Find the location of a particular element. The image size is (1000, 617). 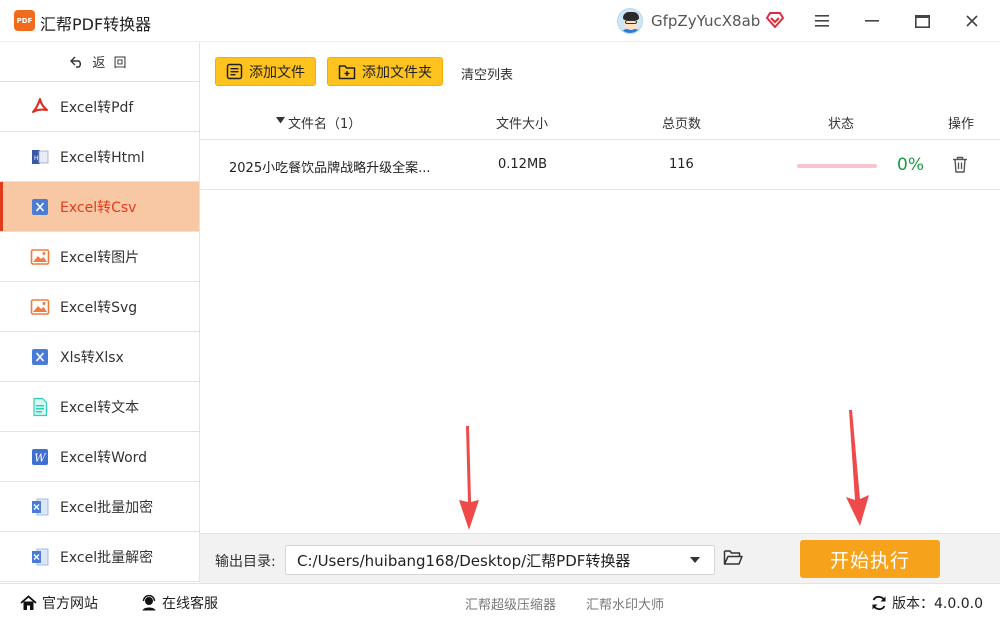

pdf-icon is located at coordinates (40, 105).